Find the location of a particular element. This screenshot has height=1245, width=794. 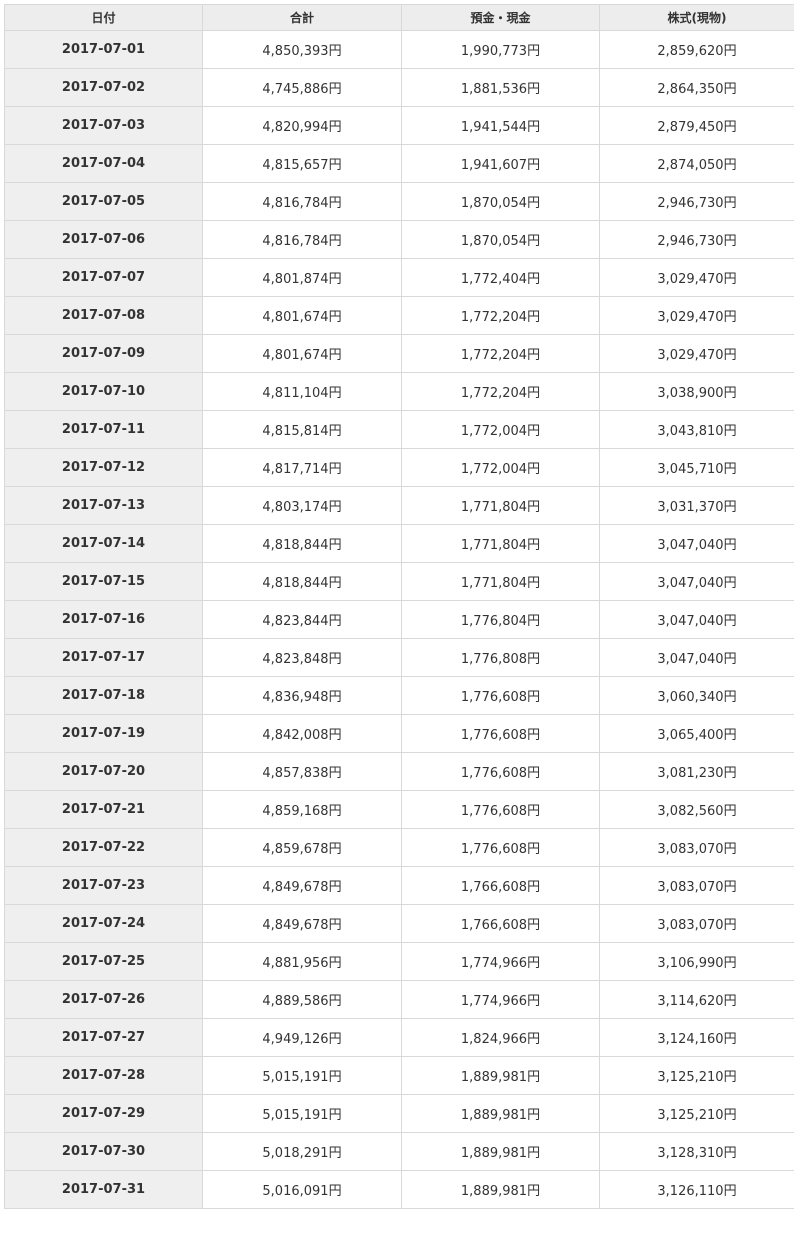

table-row: 2017-07-27 4,949,126円 1,824,966円 3,124,160円 is located at coordinates (399, 1037).